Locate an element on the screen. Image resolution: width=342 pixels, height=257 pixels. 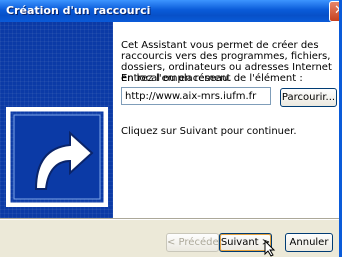
location-label: Entrez l'emplacement de l'élément : is located at coordinates (212, 78).